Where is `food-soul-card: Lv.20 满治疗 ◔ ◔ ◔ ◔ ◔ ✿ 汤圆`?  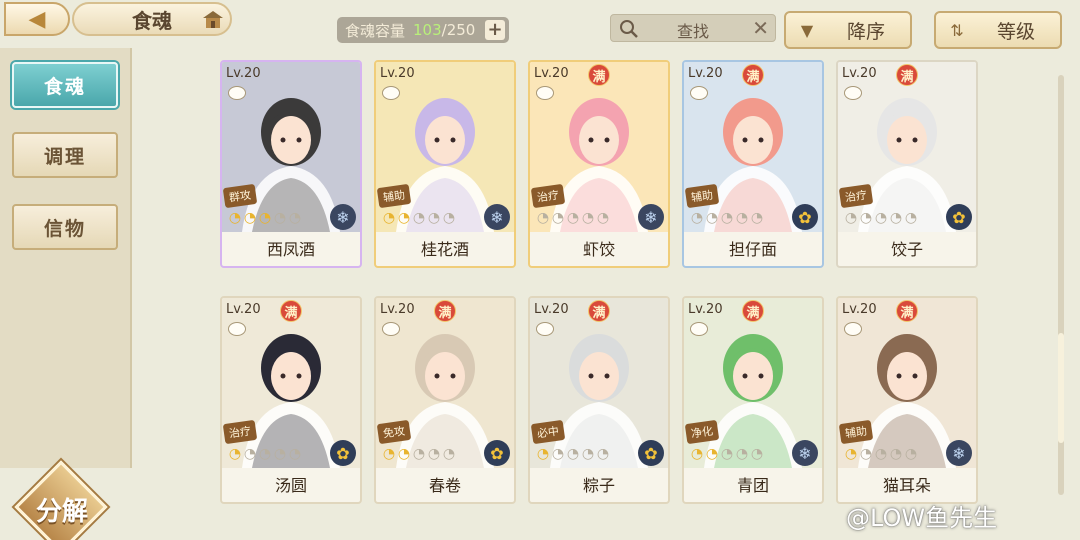 food-soul-card: Lv.20 满治疗 ◔ ◔ ◔ ◔ ◔ ✿ 汤圆 is located at coordinates (291, 400).